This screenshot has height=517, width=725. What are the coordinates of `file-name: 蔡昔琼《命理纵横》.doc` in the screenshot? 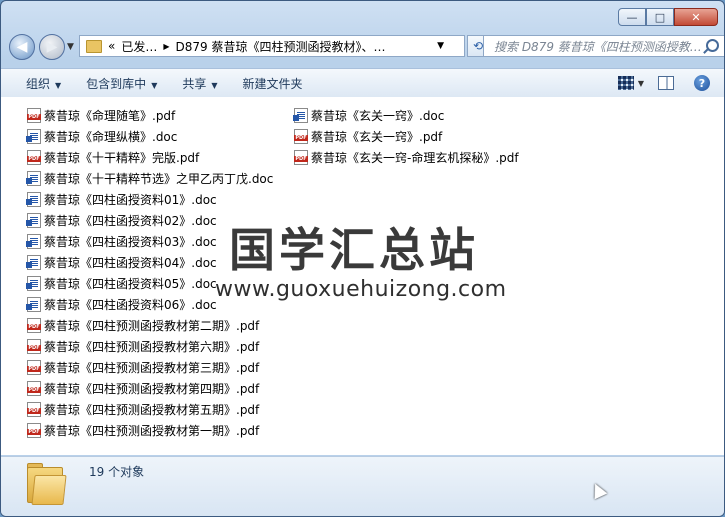 It's located at (111, 137).